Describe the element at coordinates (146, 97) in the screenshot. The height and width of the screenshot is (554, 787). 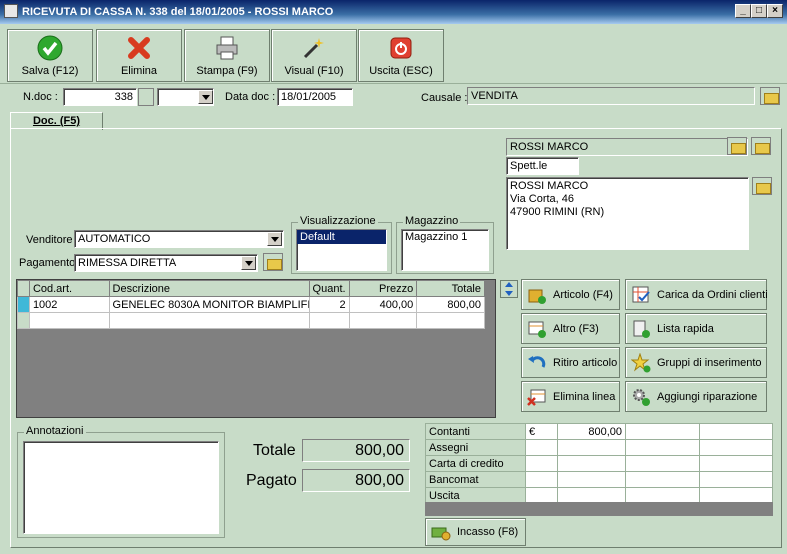
I see `ndoc-spinner` at that location.